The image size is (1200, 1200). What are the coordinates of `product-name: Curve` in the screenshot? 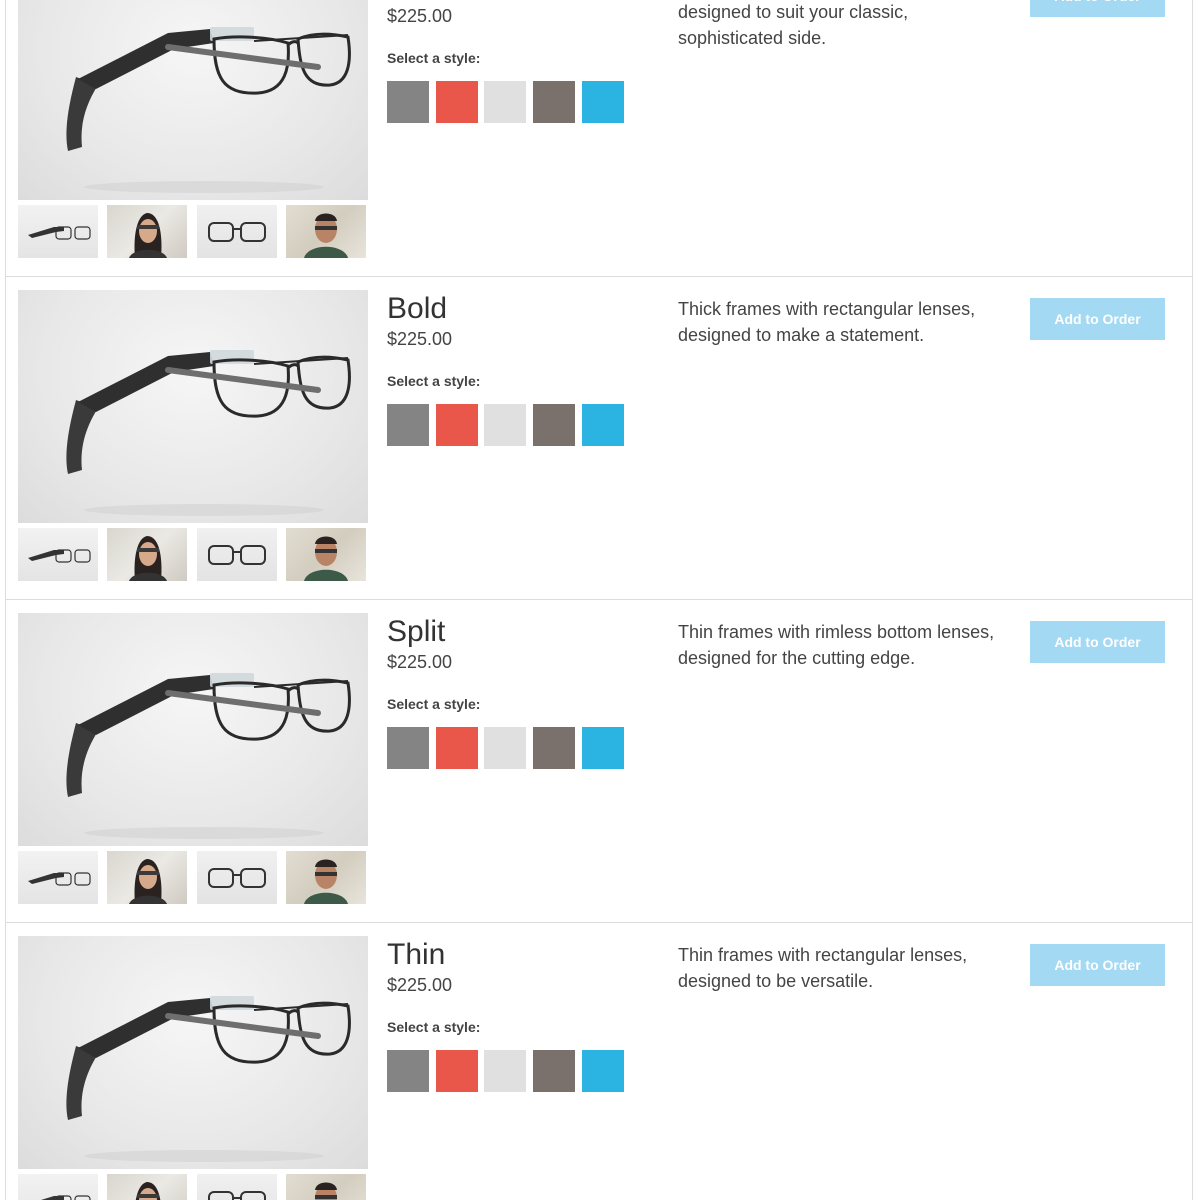 It's located at (517, 2).